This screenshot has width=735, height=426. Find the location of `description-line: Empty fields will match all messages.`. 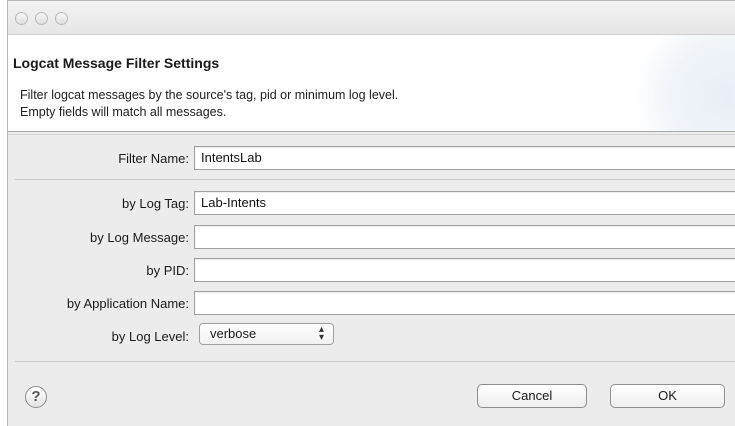

description-line: Empty fields will match all messages. is located at coordinates (123, 112).